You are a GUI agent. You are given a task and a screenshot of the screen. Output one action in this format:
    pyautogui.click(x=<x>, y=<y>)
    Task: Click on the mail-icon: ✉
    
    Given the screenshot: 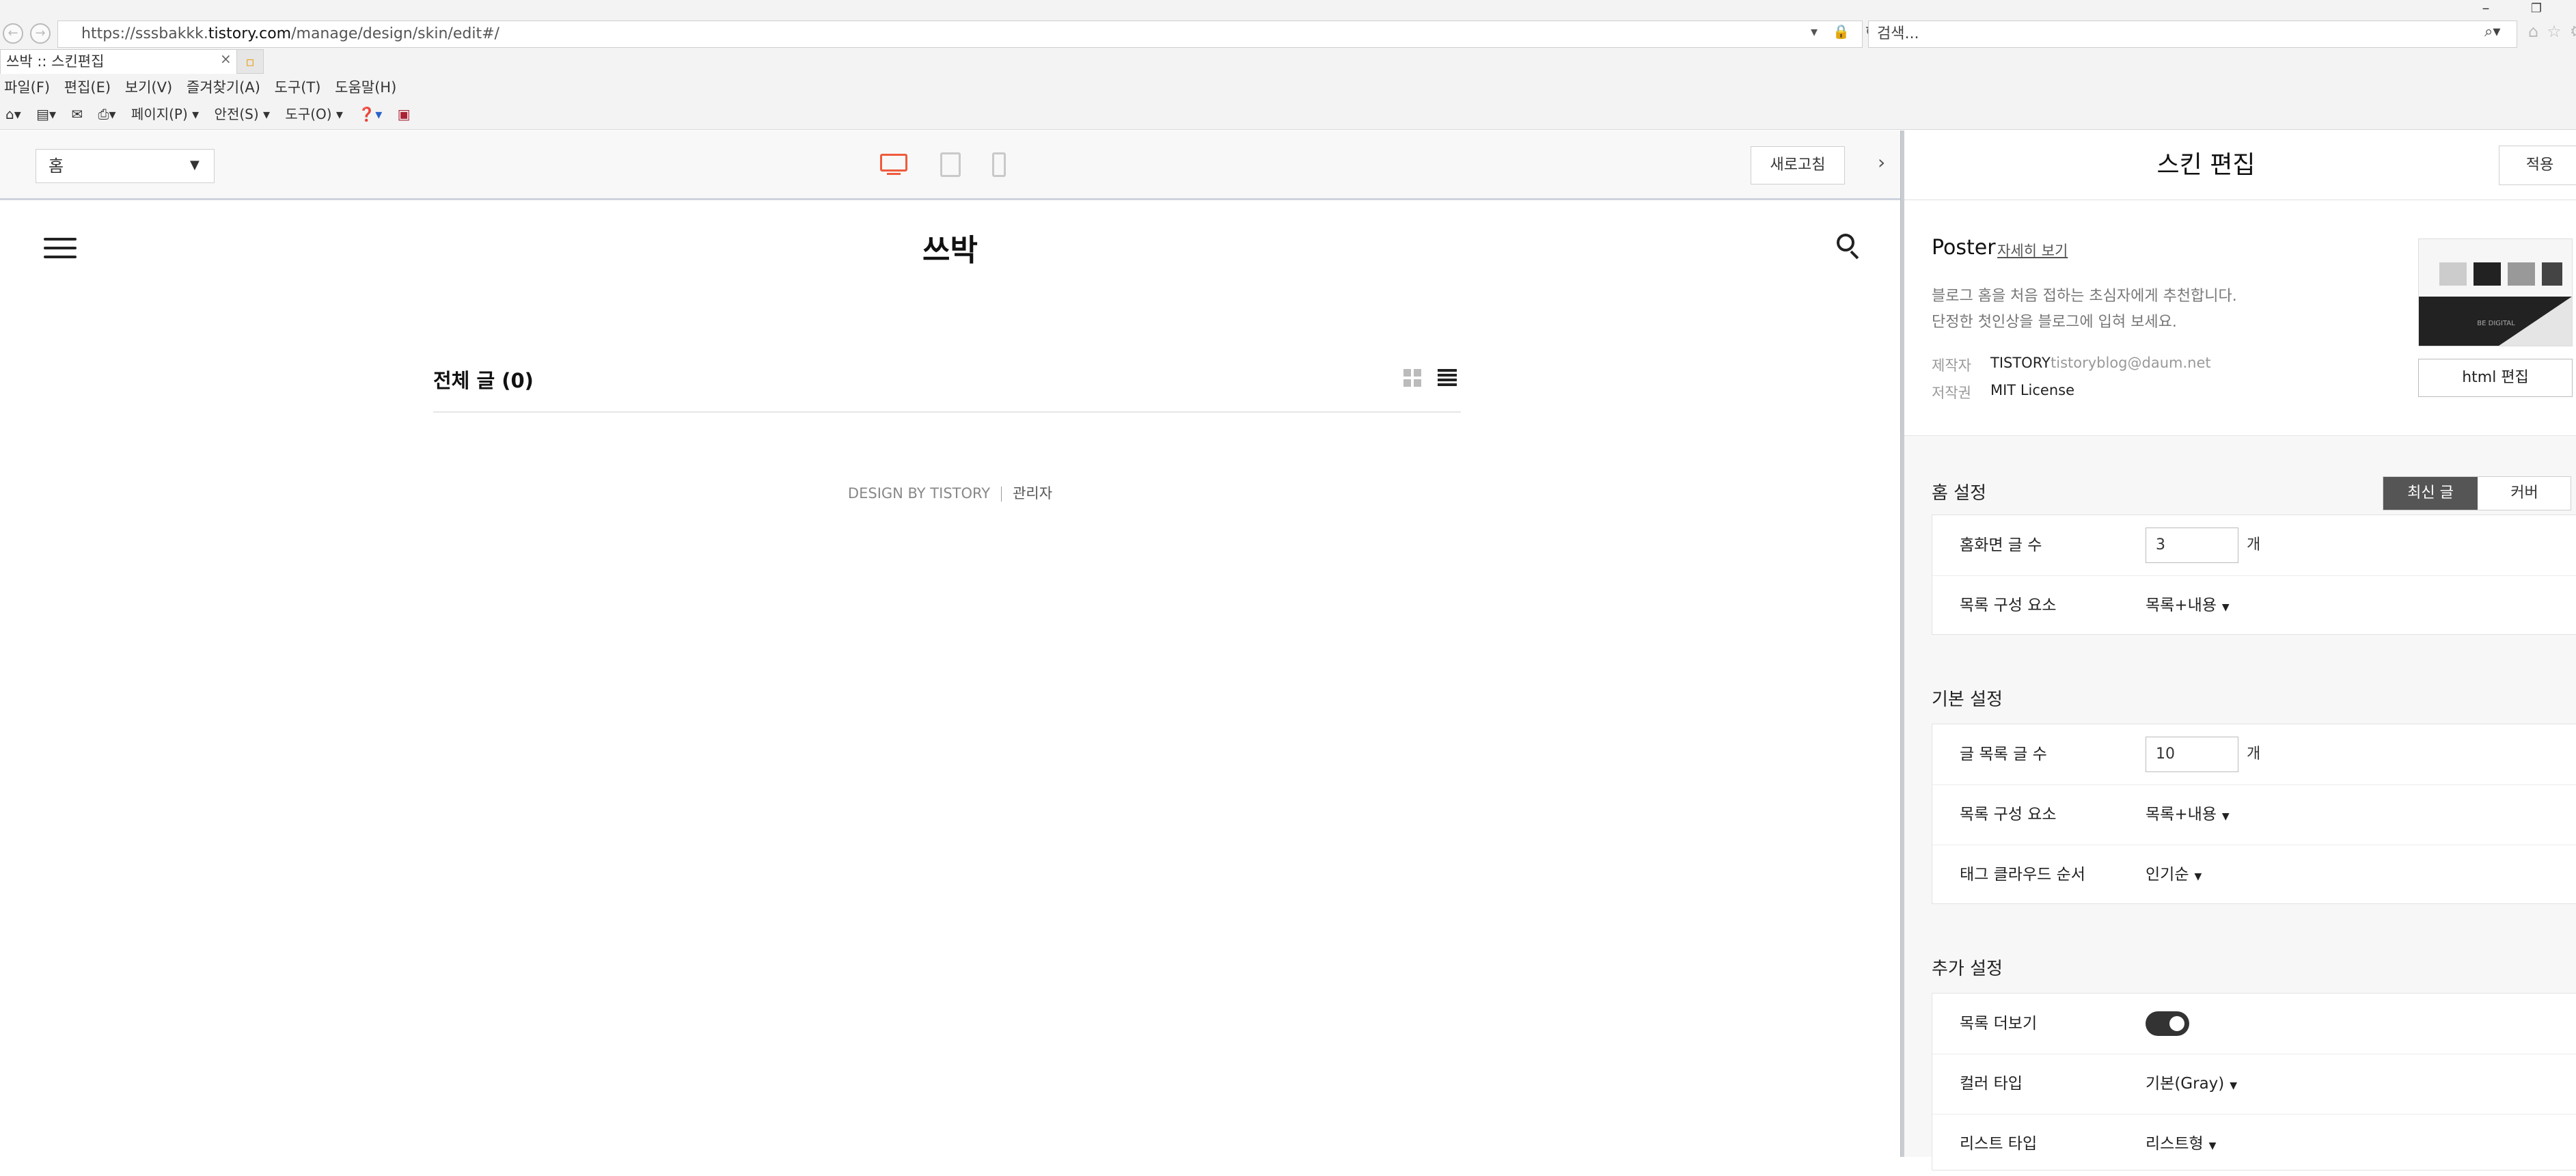 What is the action you would take?
    pyautogui.click(x=77, y=114)
    